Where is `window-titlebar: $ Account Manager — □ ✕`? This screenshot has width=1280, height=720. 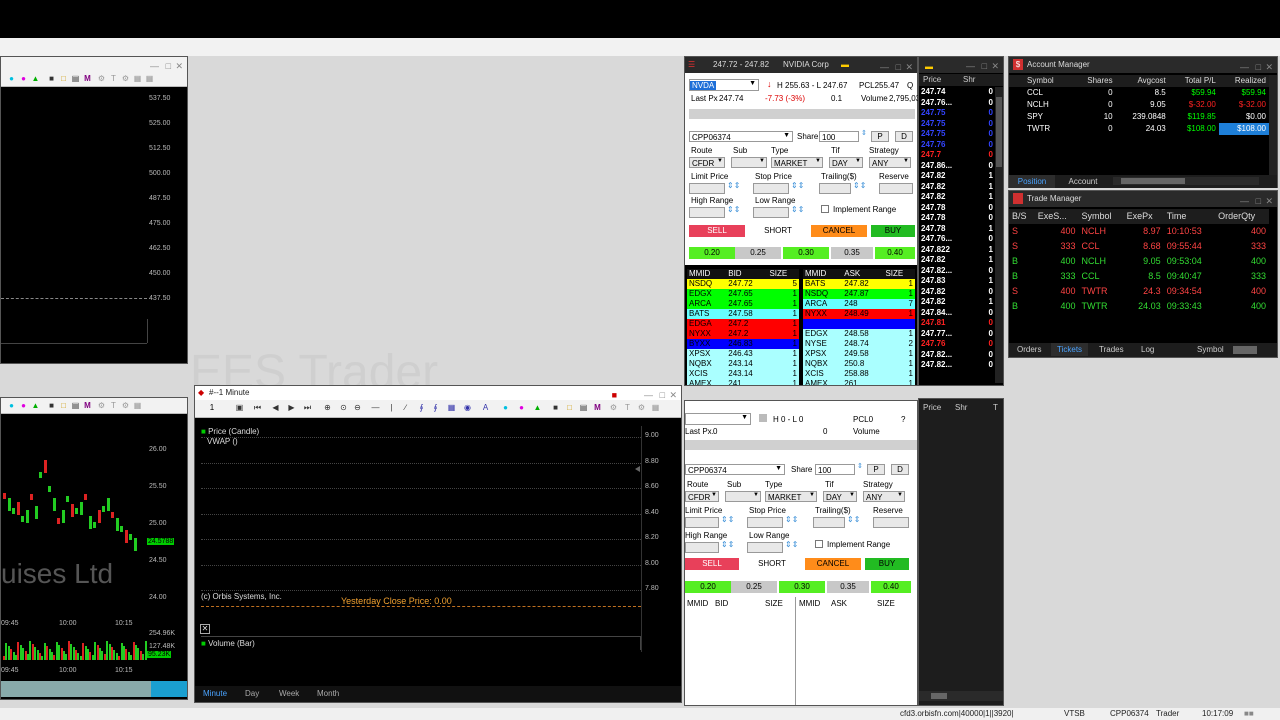 window-titlebar: $ Account Manager — □ ✕ is located at coordinates (1143, 65).